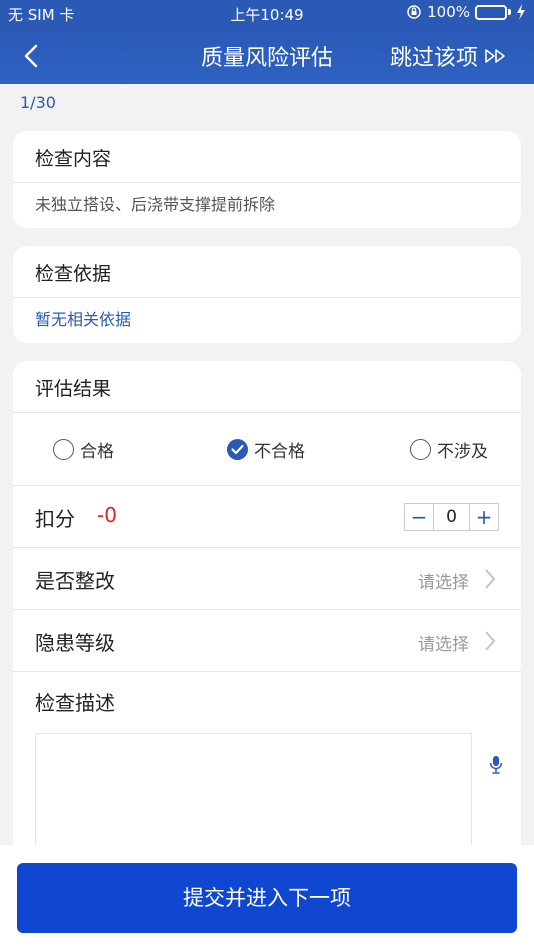 The height and width of the screenshot is (950, 534). Describe the element at coordinates (267, 579) in the screenshot. I see `rectify-select-row: 是否整改 请选择` at that location.